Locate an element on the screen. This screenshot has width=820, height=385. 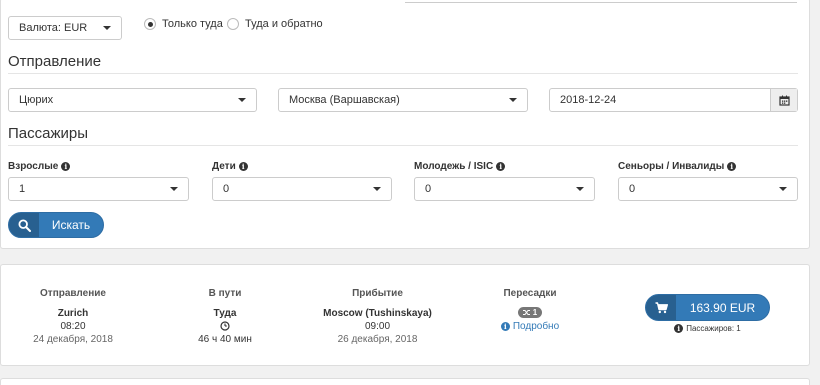
buy-button: 163.90 EUR is located at coordinates (707, 307).